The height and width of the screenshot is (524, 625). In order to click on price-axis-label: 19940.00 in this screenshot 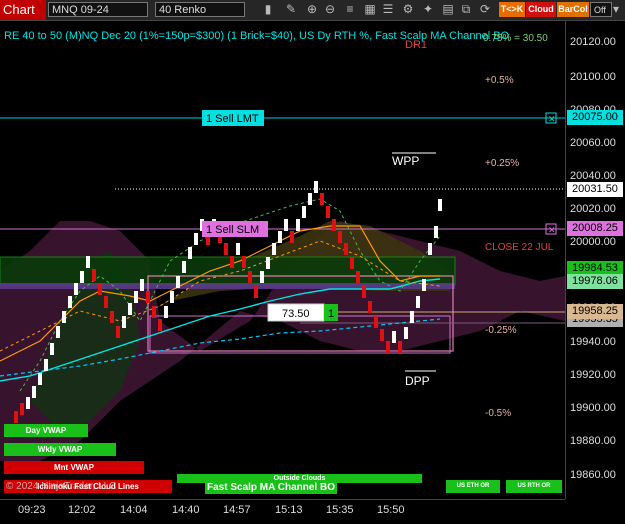, I will do `click(593, 342)`.